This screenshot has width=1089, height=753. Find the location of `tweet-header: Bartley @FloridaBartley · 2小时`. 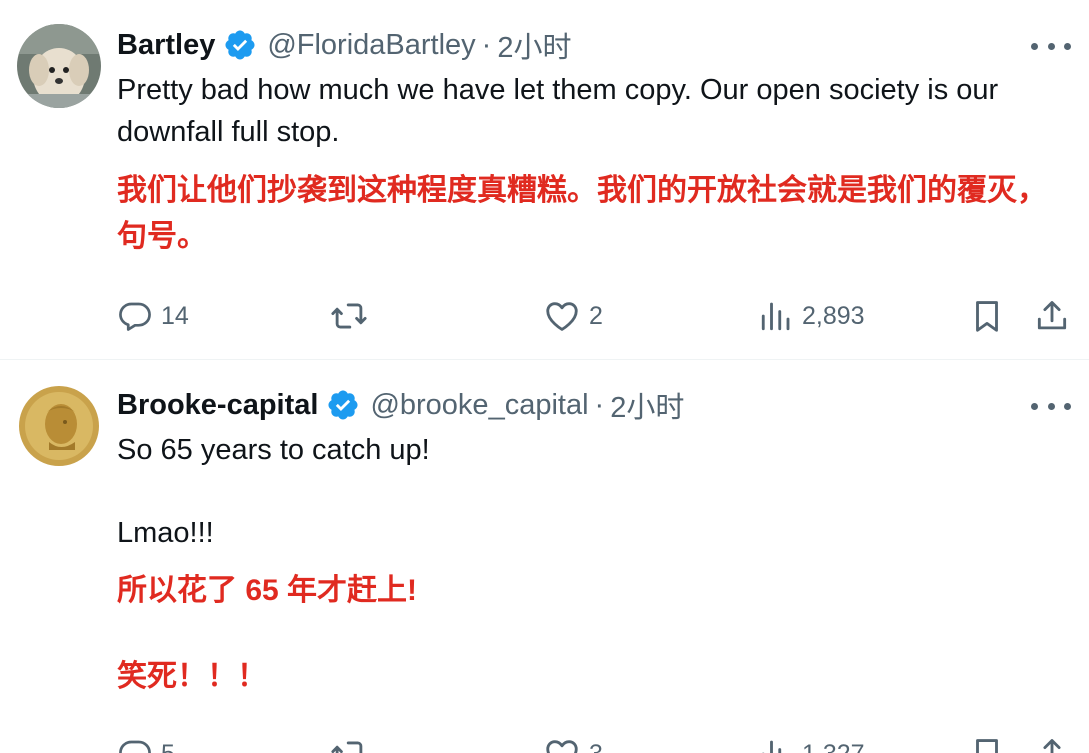

tweet-header: Bartley @FloridaBartley · 2小时 is located at coordinates (344, 45).